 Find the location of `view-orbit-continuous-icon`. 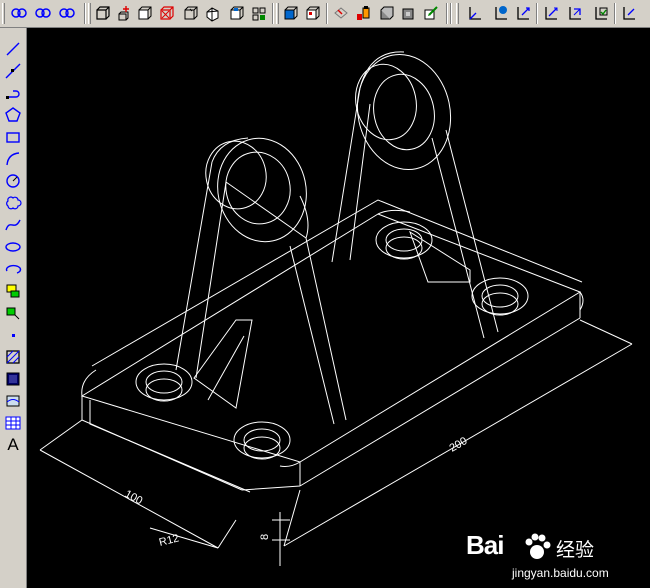

view-orbit-continuous-icon is located at coordinates (67, 13).